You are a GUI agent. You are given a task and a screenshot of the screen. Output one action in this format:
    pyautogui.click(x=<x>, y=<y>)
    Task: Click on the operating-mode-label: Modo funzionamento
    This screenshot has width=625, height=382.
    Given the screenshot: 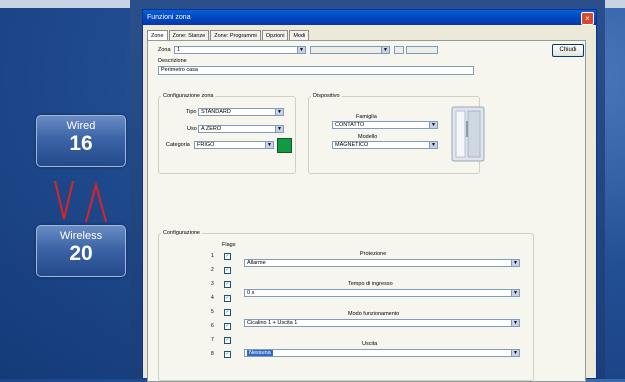 What is the action you would take?
    pyautogui.click(x=374, y=314)
    